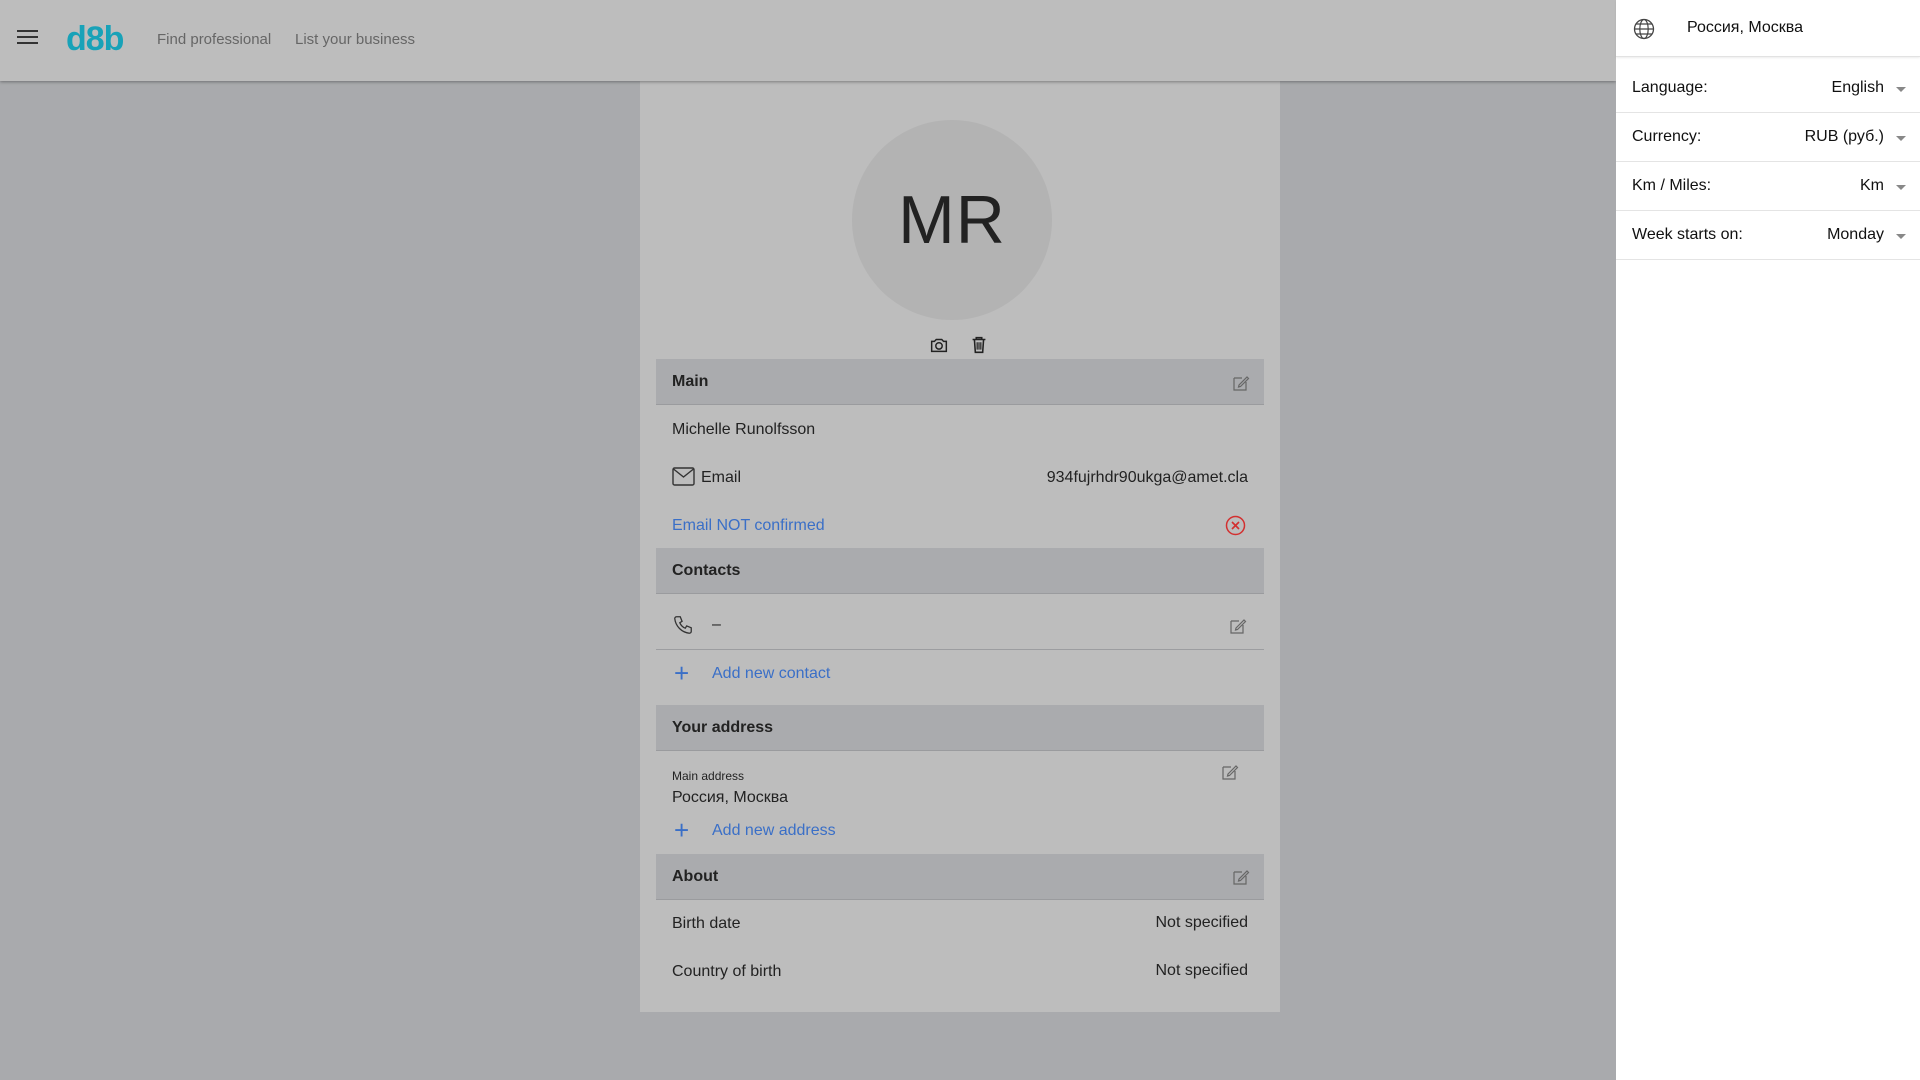 The height and width of the screenshot is (1080, 1920). I want to click on avatar: MR, so click(952, 220).